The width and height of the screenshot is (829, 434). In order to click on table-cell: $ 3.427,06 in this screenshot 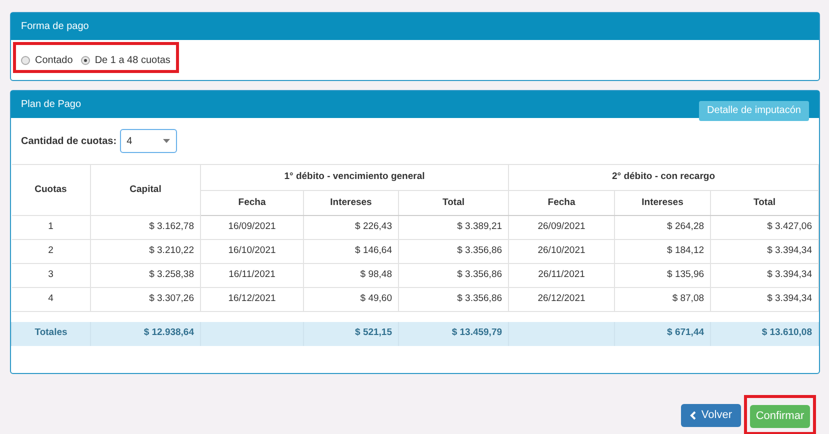, I will do `click(789, 226)`.